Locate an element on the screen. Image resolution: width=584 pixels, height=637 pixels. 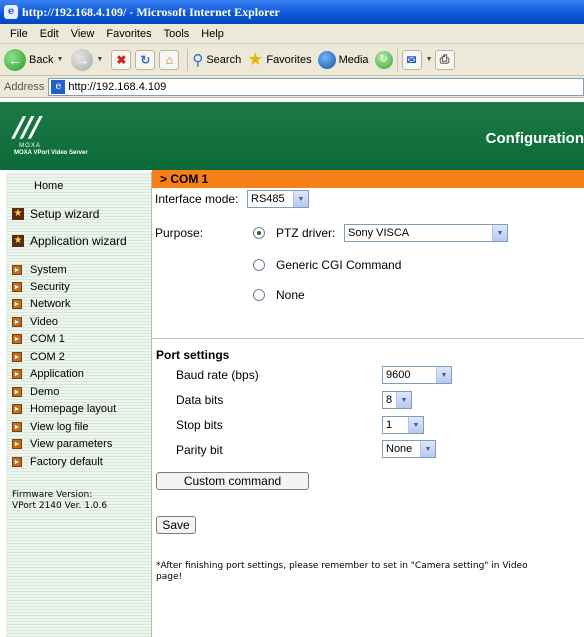
custom-command-button: Custom command is located at coordinates (232, 481).